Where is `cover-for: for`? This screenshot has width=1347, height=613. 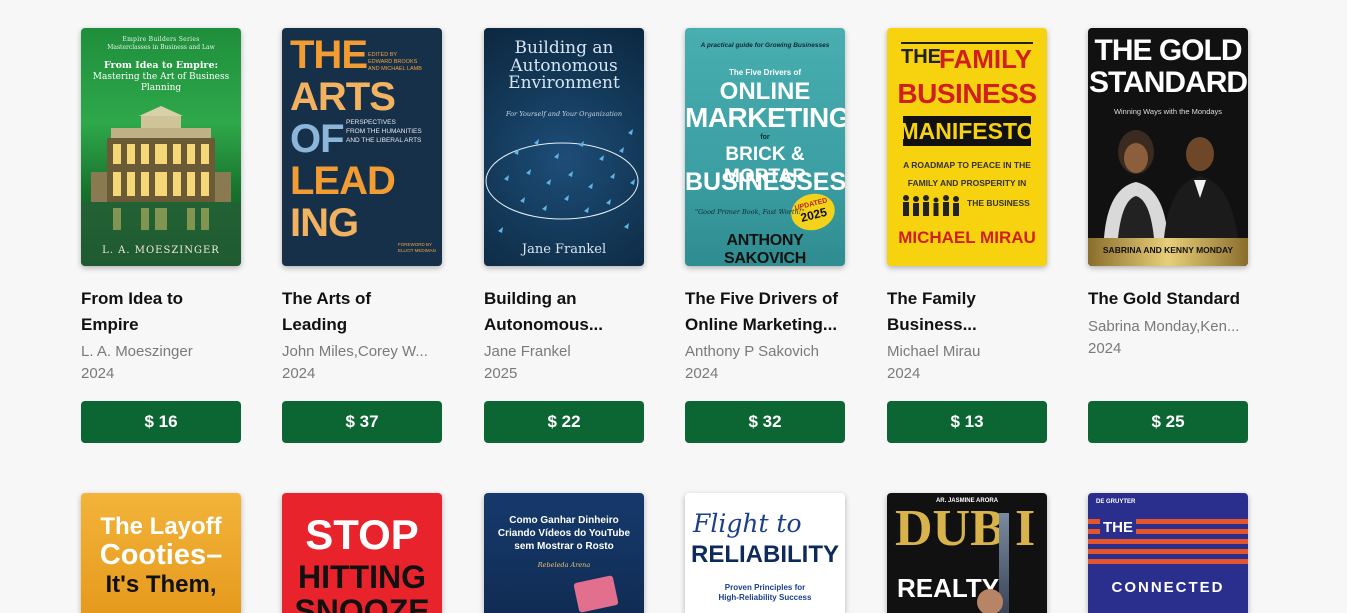
cover-for: for is located at coordinates (765, 137).